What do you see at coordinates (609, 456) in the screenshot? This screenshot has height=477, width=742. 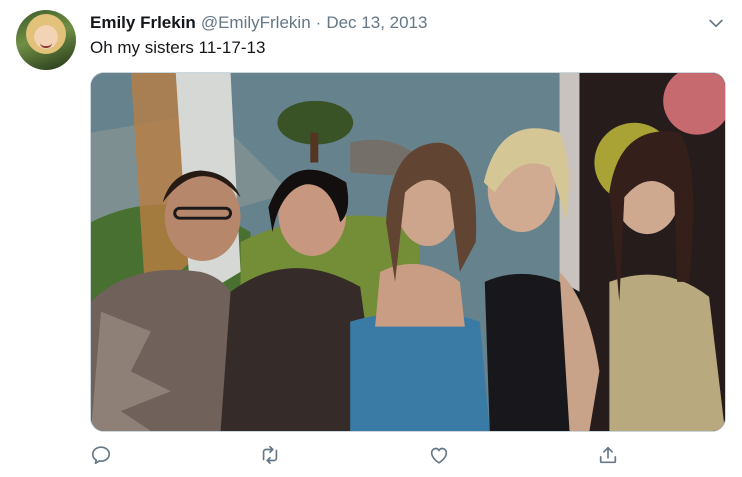 I see `share-icon` at bounding box center [609, 456].